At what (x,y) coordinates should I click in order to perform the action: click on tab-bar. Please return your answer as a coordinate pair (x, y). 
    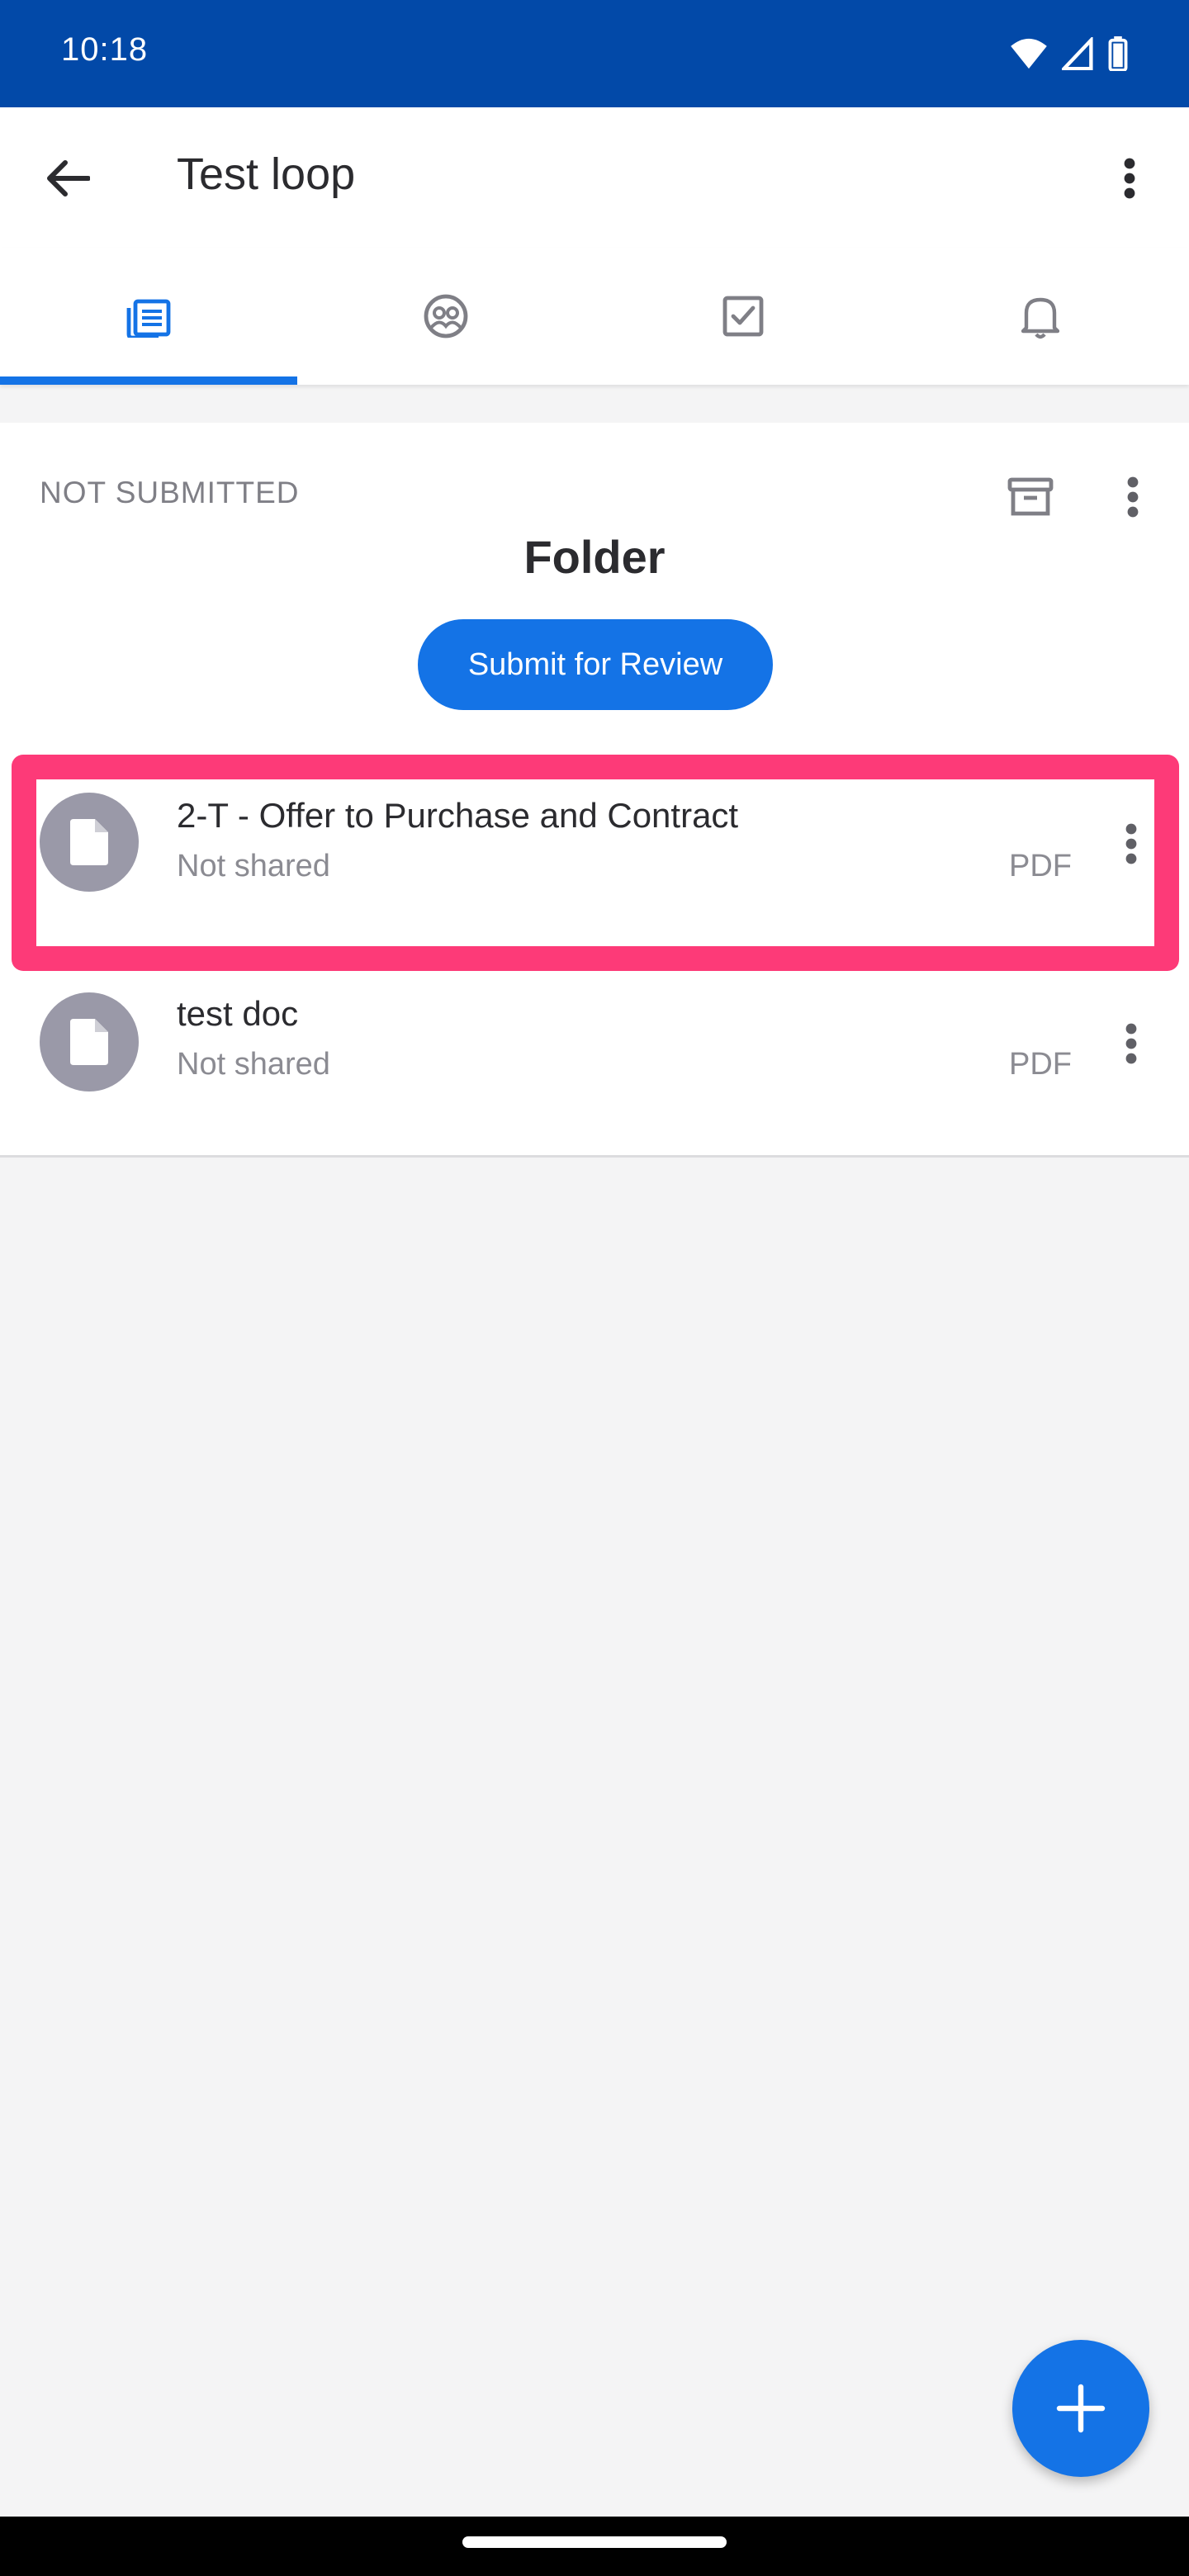
    Looking at the image, I should click on (594, 316).